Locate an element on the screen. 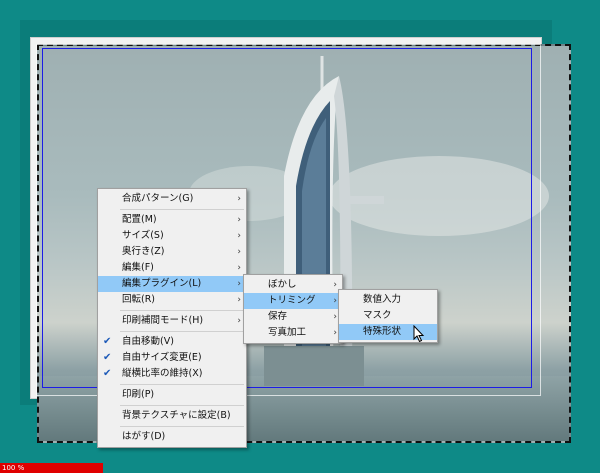 The height and width of the screenshot is (473, 600). context-menu-item: 印刷(P) is located at coordinates (172, 395).